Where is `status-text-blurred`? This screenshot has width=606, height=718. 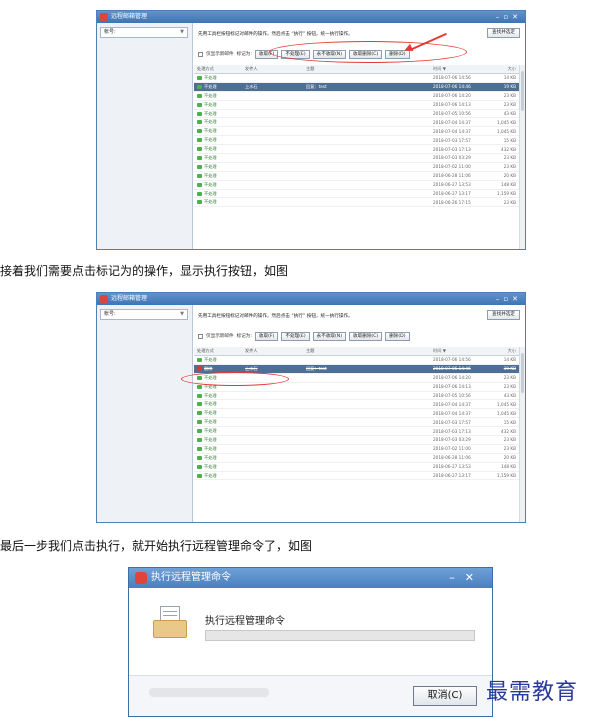
status-text-blurred is located at coordinates (209, 692).